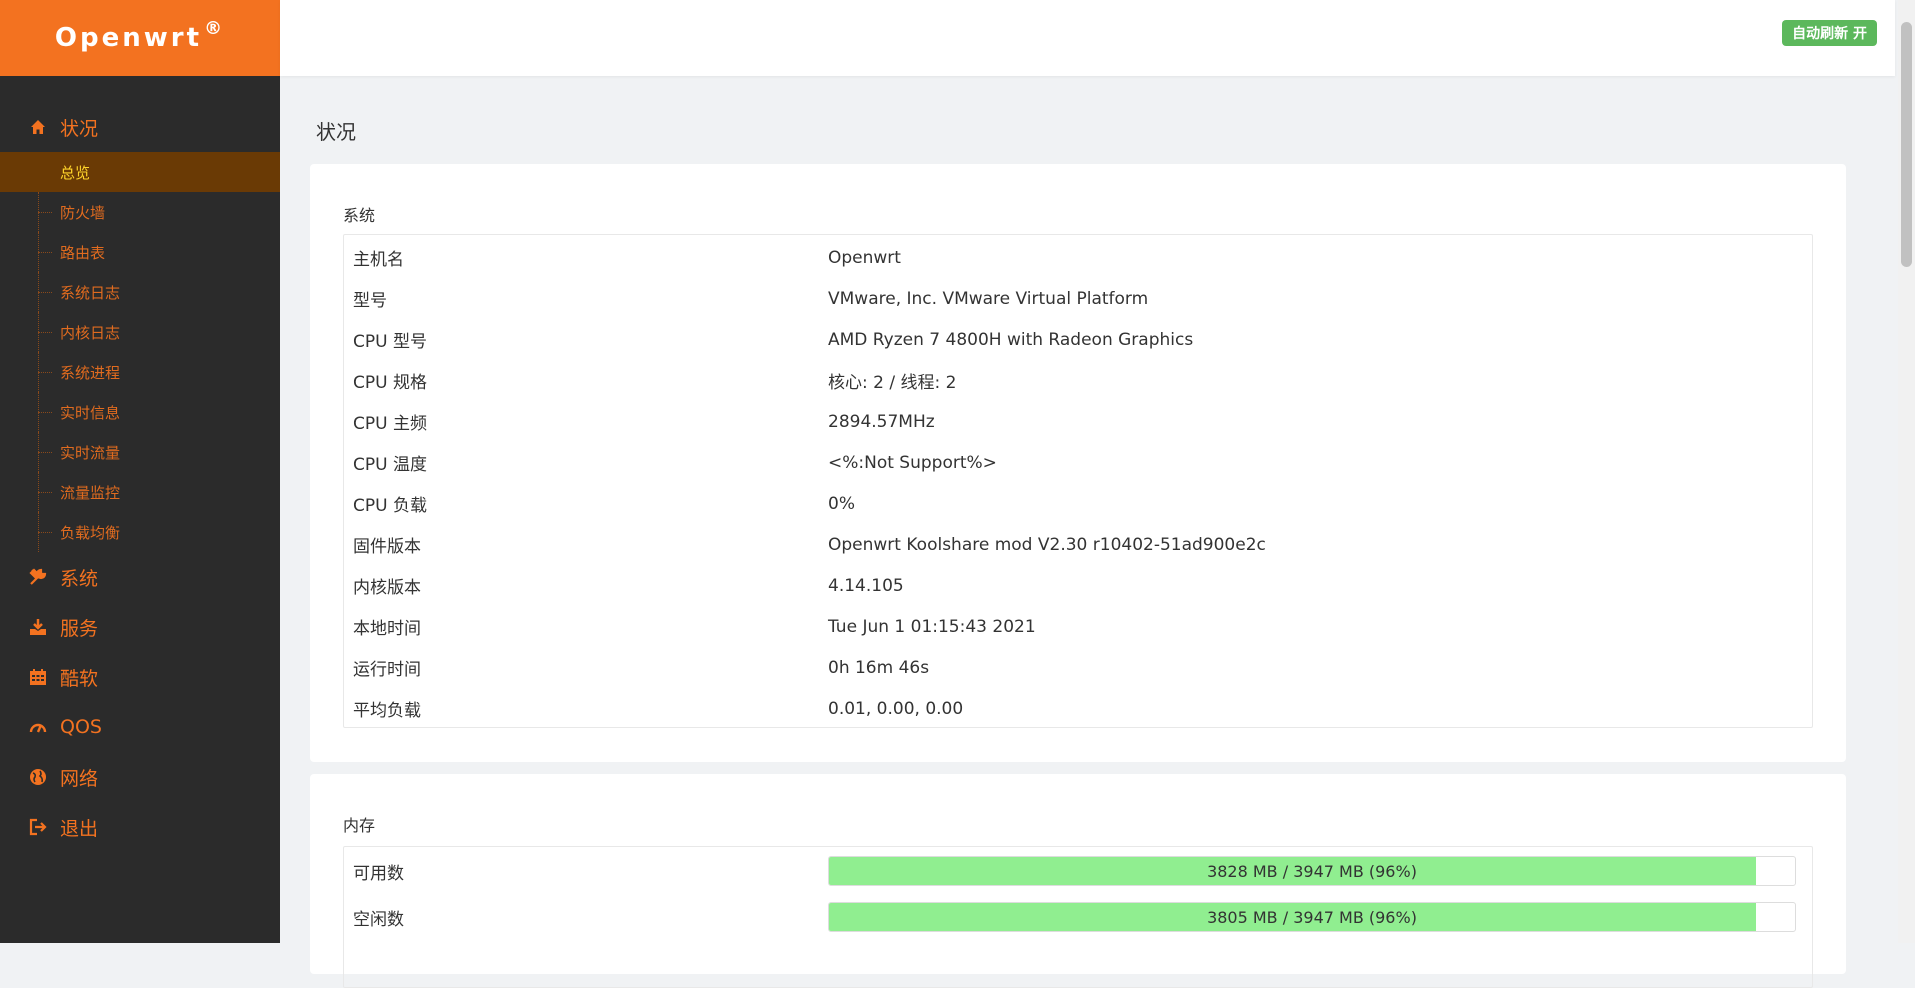 The image size is (1915, 988). What do you see at coordinates (1078, 708) in the screenshot?
I see `table-row: 平均负载 0.01, 0.00, 0.00` at bounding box center [1078, 708].